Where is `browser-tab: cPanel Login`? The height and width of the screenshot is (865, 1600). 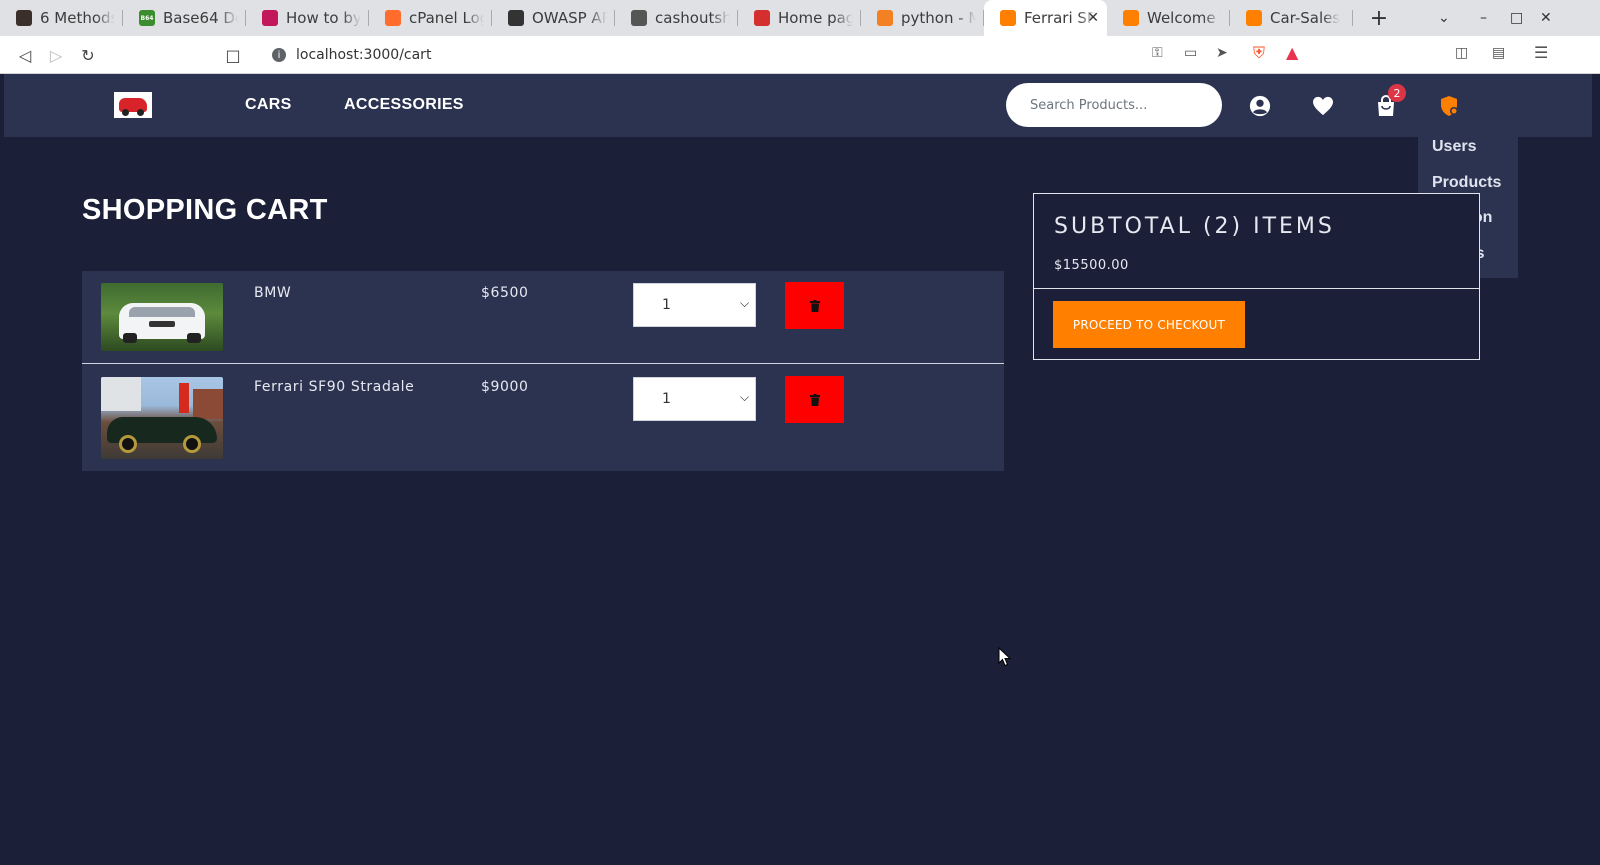 browser-tab: cPanel Login is located at coordinates (430, 18).